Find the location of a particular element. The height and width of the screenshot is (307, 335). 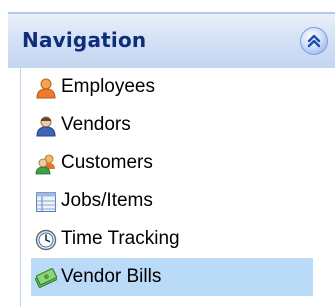

nav-item-label: Vendor Bills is located at coordinates (111, 276).